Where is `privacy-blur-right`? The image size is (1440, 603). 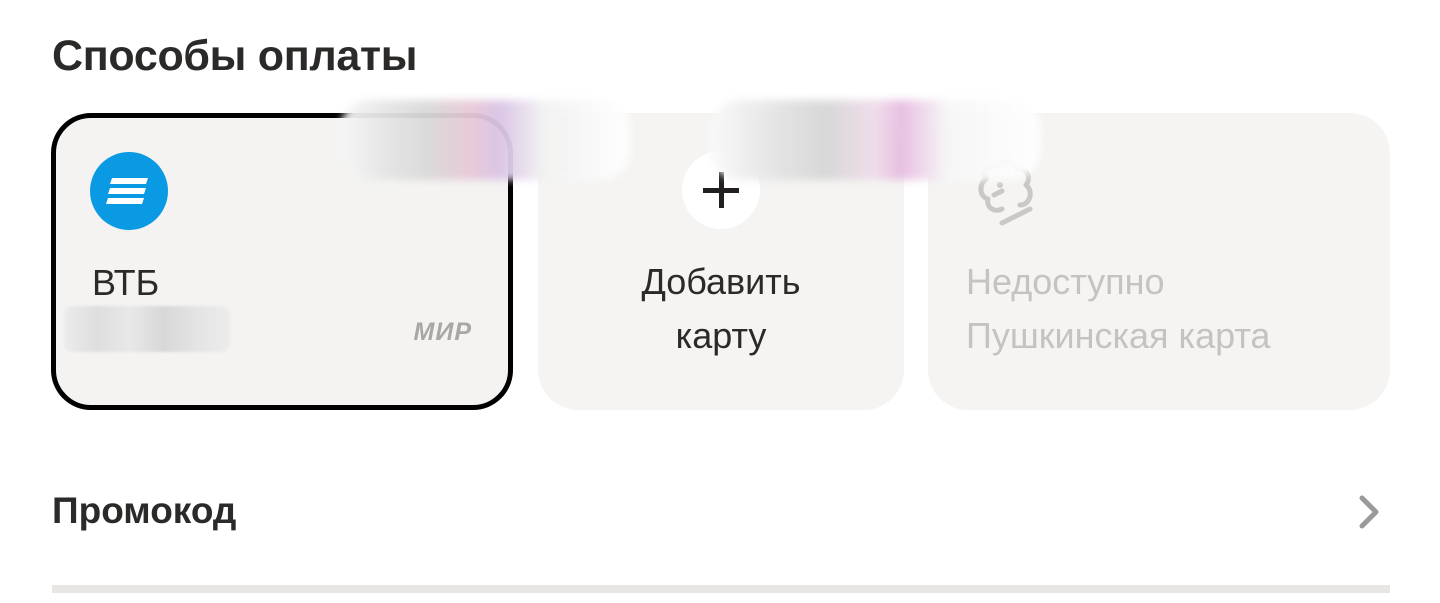 privacy-blur-right is located at coordinates (875, 140).